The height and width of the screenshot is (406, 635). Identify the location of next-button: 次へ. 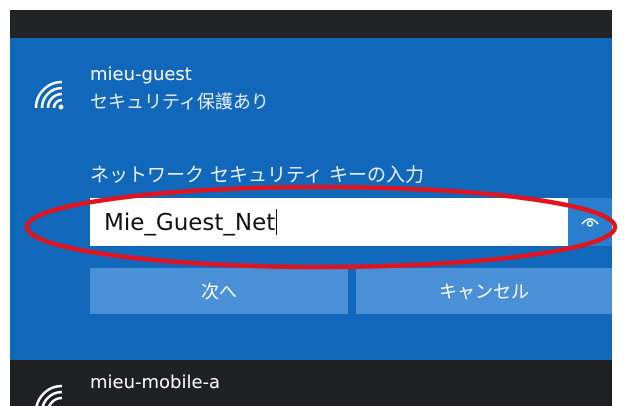
(219, 291).